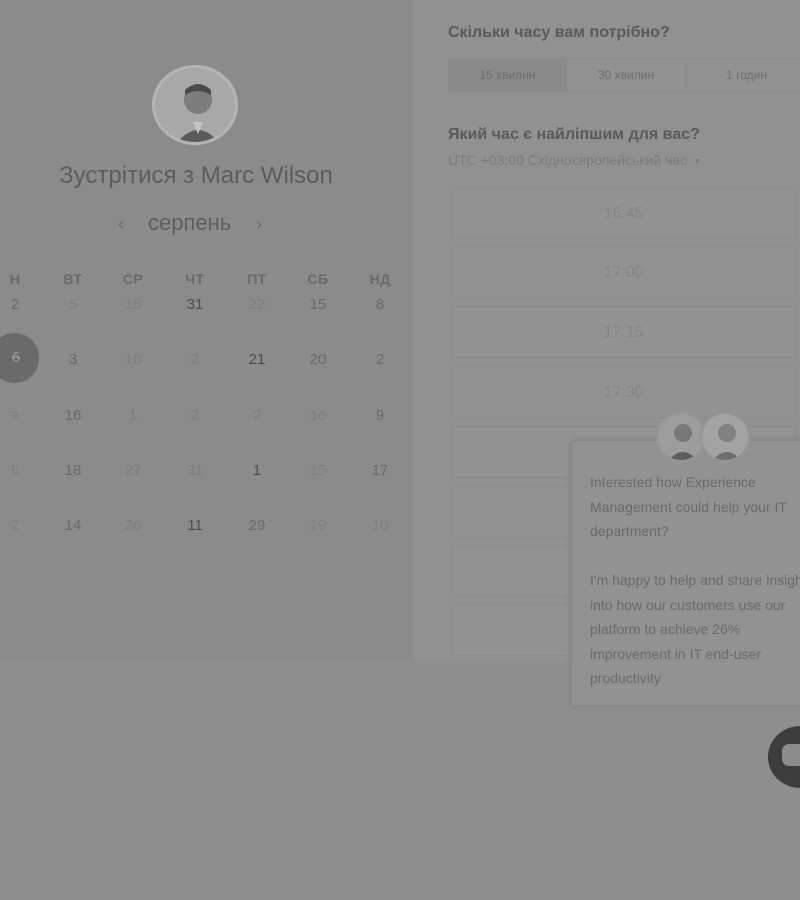 Image resolution: width=800 pixels, height=900 pixels. I want to click on chevron-left-icon: ‹, so click(121, 224).